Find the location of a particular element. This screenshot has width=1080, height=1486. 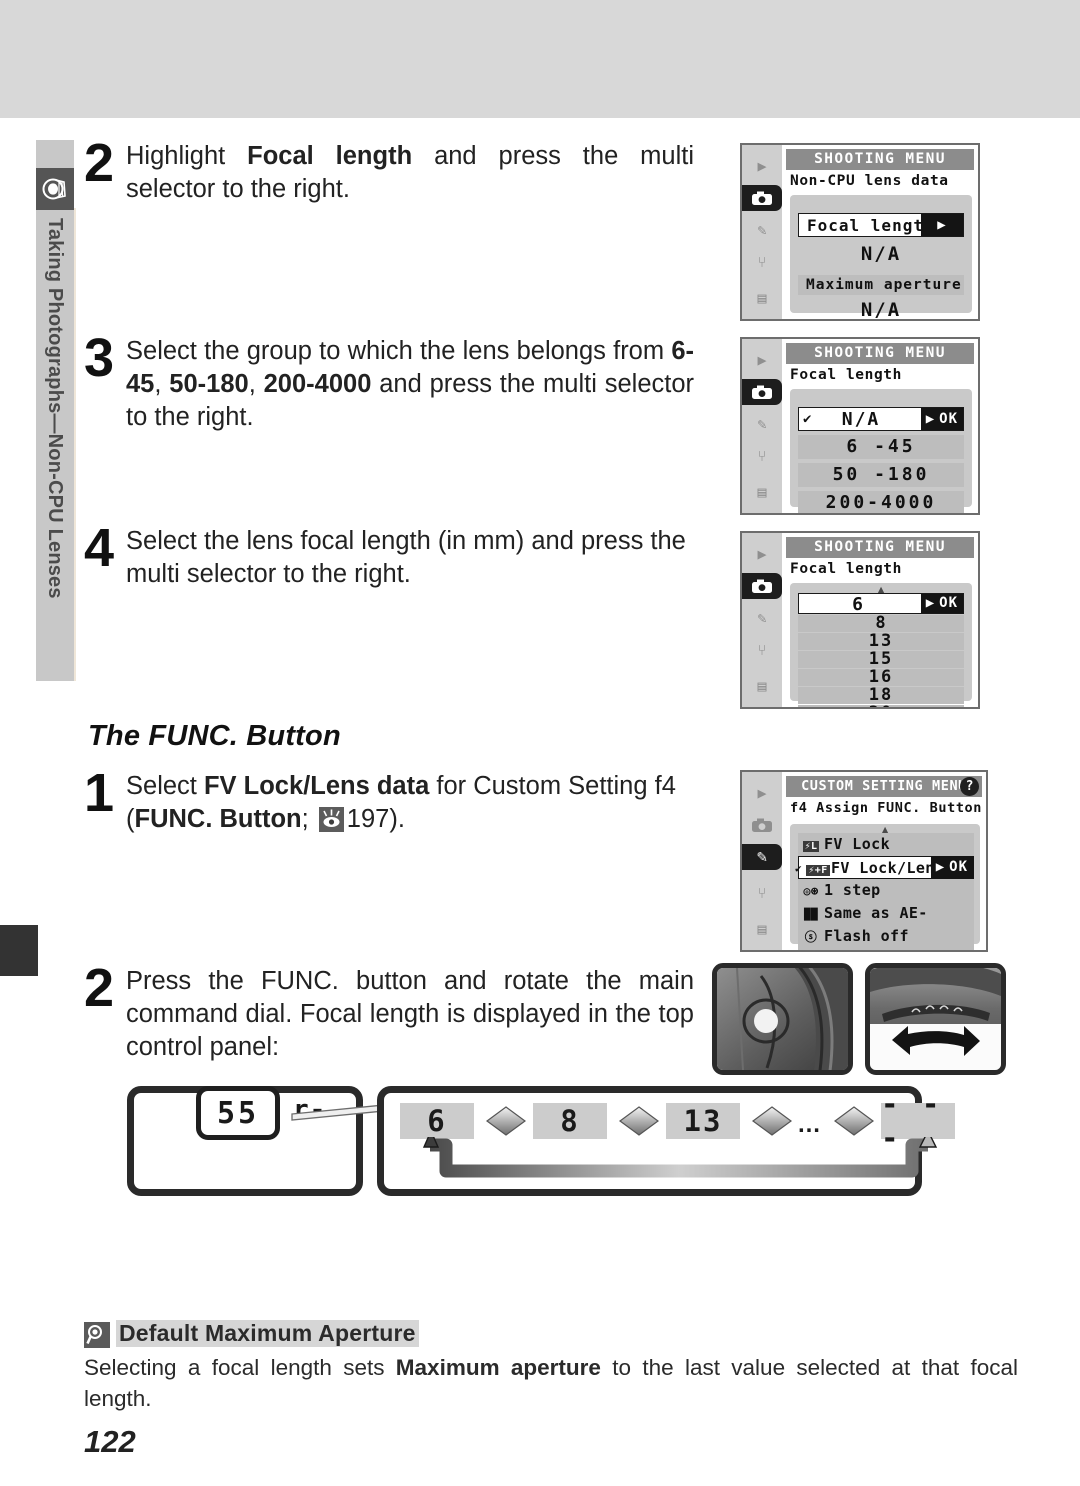

lcd-3-ok-label: OK is located at coordinates (948, 603).